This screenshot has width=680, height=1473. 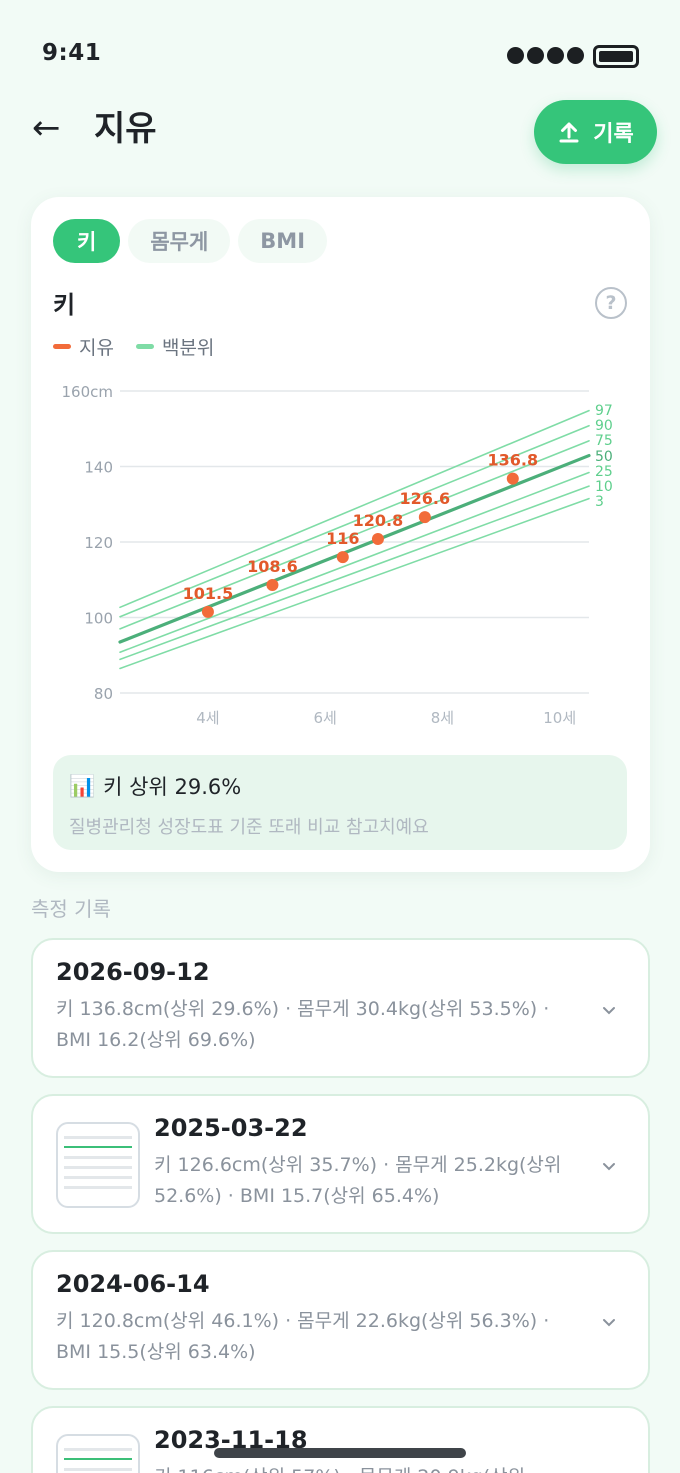 I want to click on cellular-signal-icon, so click(x=545, y=55).